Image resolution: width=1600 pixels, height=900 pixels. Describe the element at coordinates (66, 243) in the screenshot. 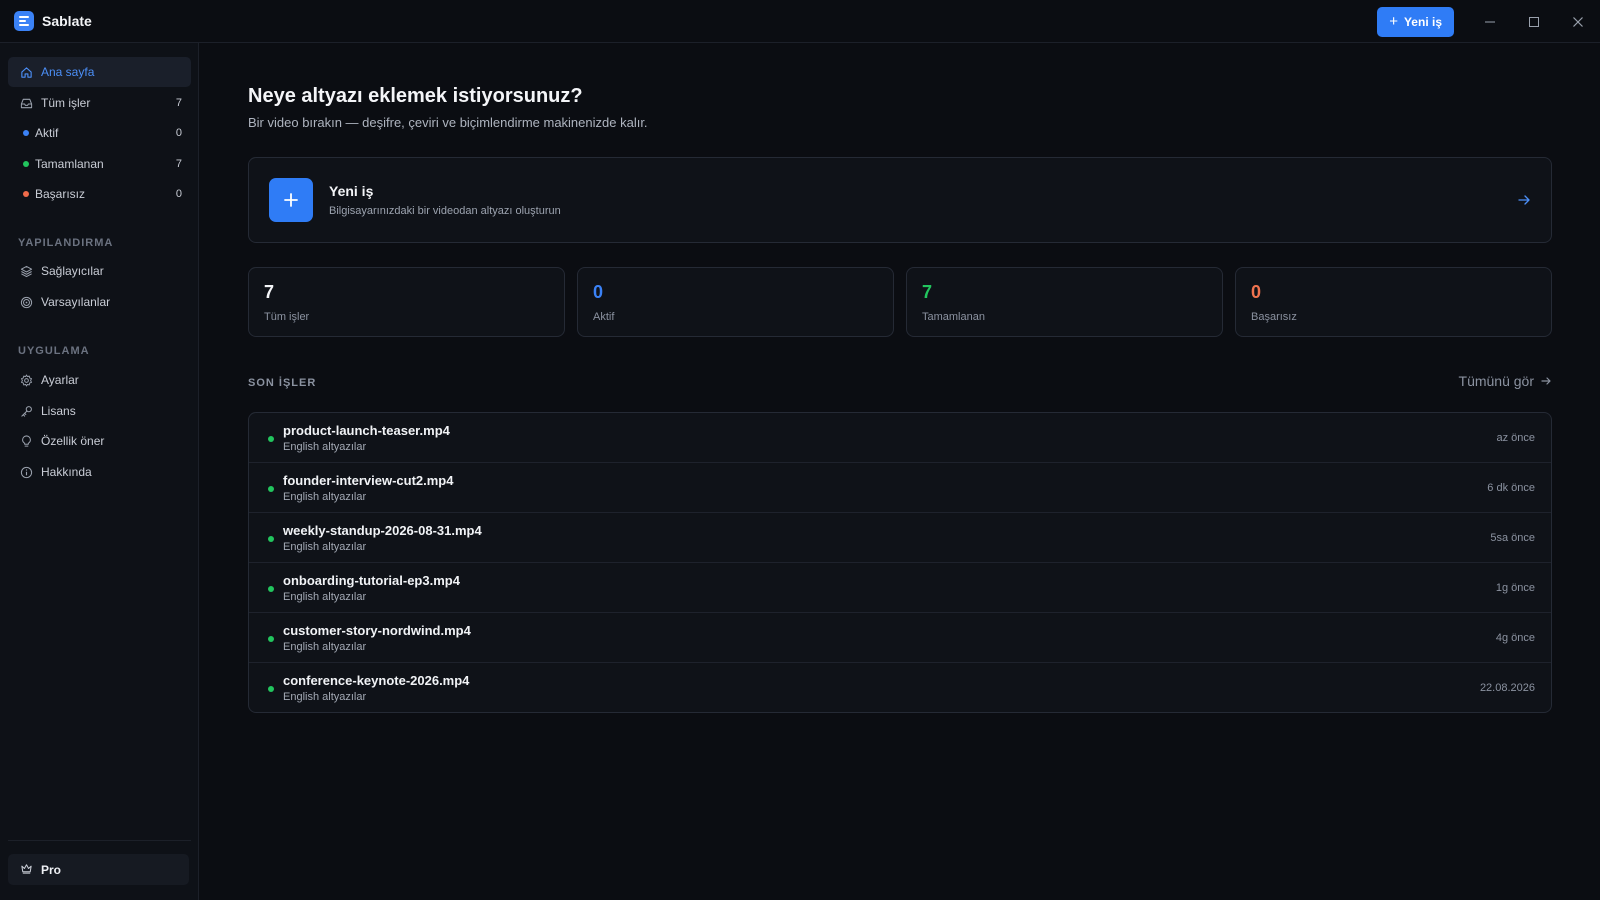

I see `section-title-config: YAPILANDIRMA` at that location.